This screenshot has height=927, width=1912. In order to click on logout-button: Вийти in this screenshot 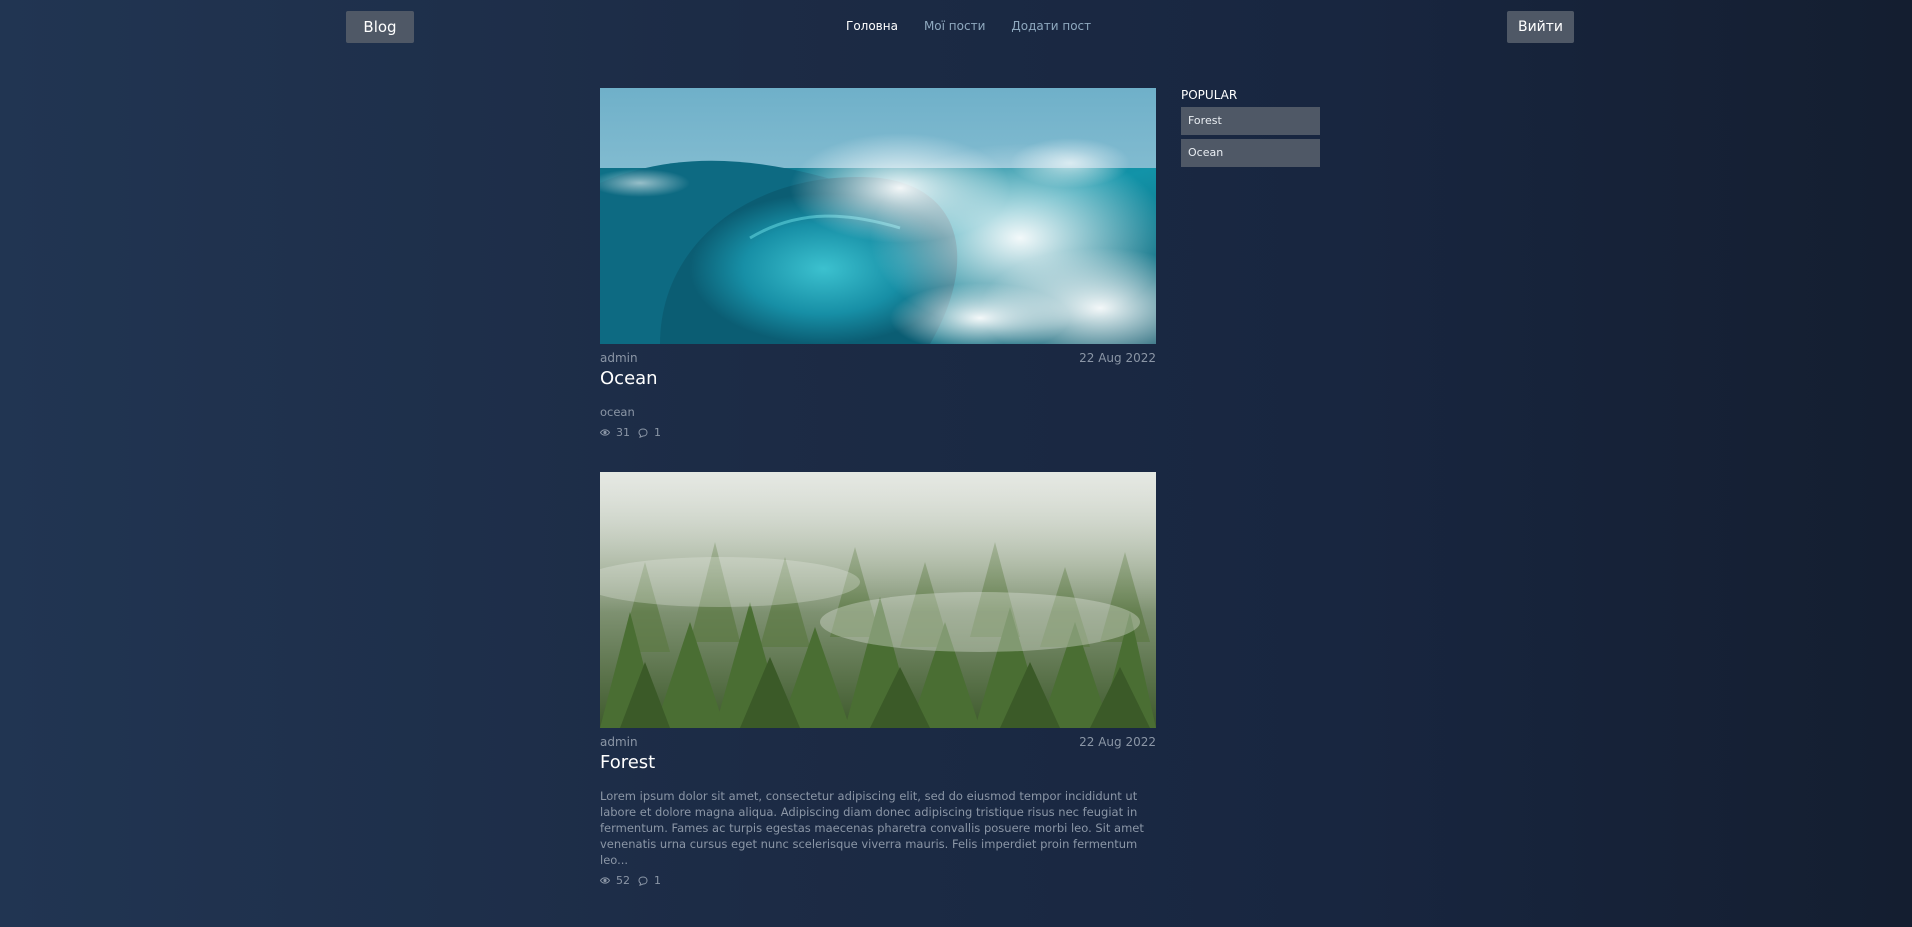, I will do `click(1540, 27)`.